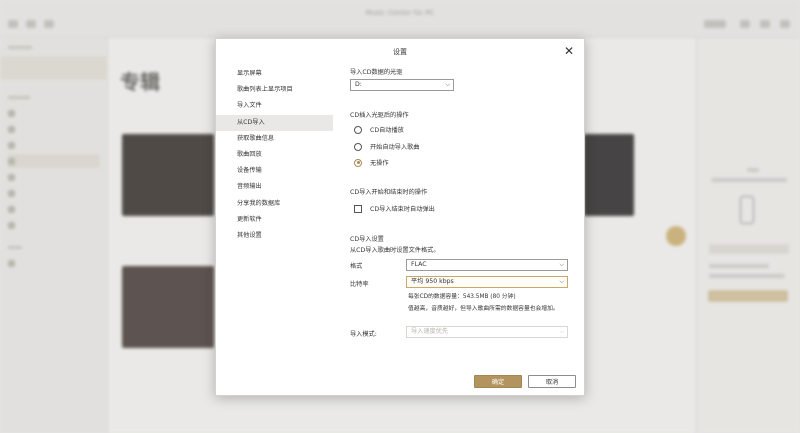 This screenshot has width=800, height=433. What do you see at coordinates (552, 381) in the screenshot?
I see `cancel-button: 取消` at bounding box center [552, 381].